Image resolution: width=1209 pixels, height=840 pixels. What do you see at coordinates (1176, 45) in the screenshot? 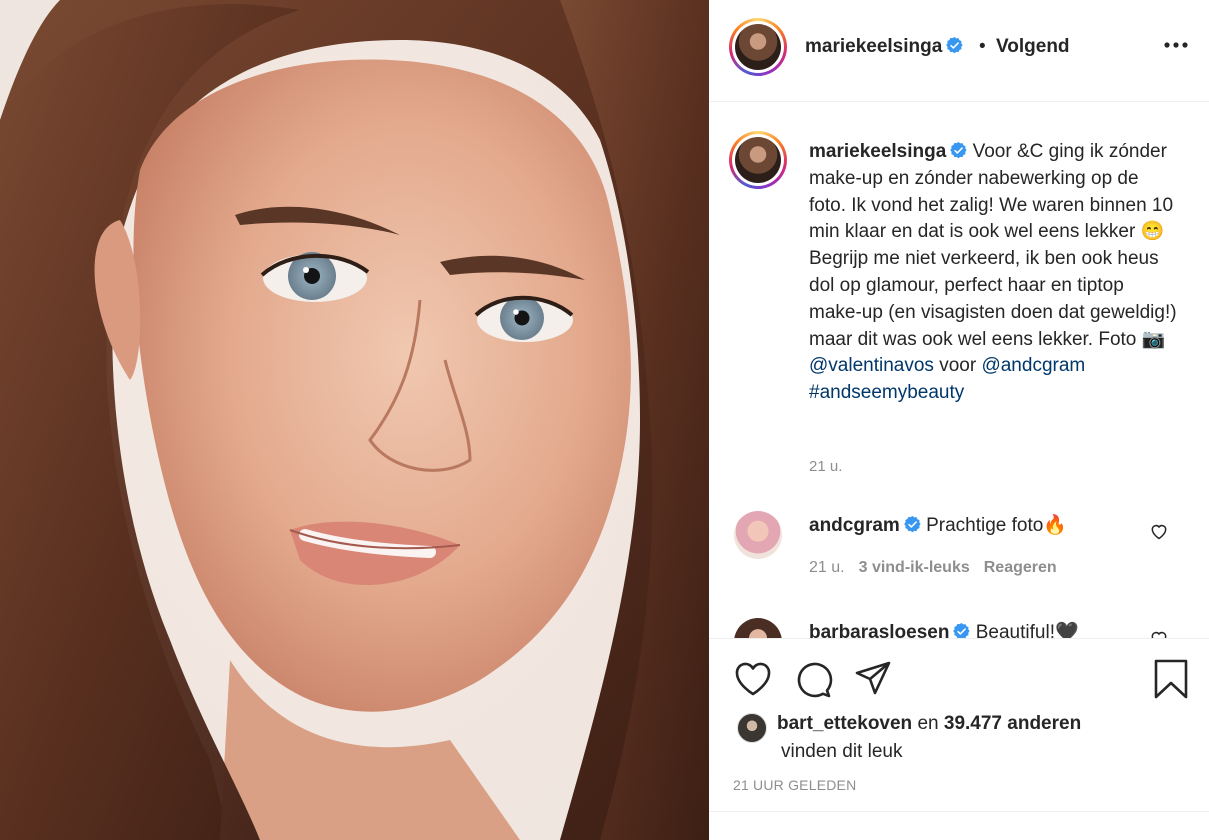
I see `ellipsis-icon` at bounding box center [1176, 45].